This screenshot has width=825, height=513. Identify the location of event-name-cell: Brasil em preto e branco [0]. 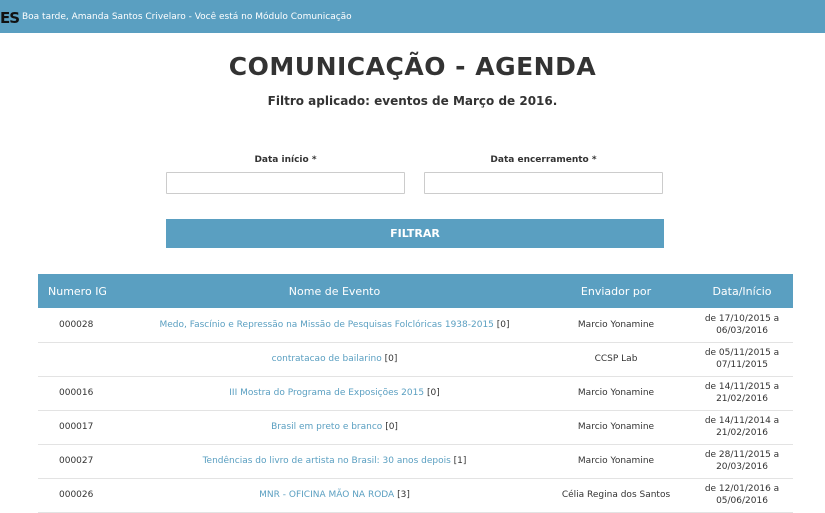
(334, 427).